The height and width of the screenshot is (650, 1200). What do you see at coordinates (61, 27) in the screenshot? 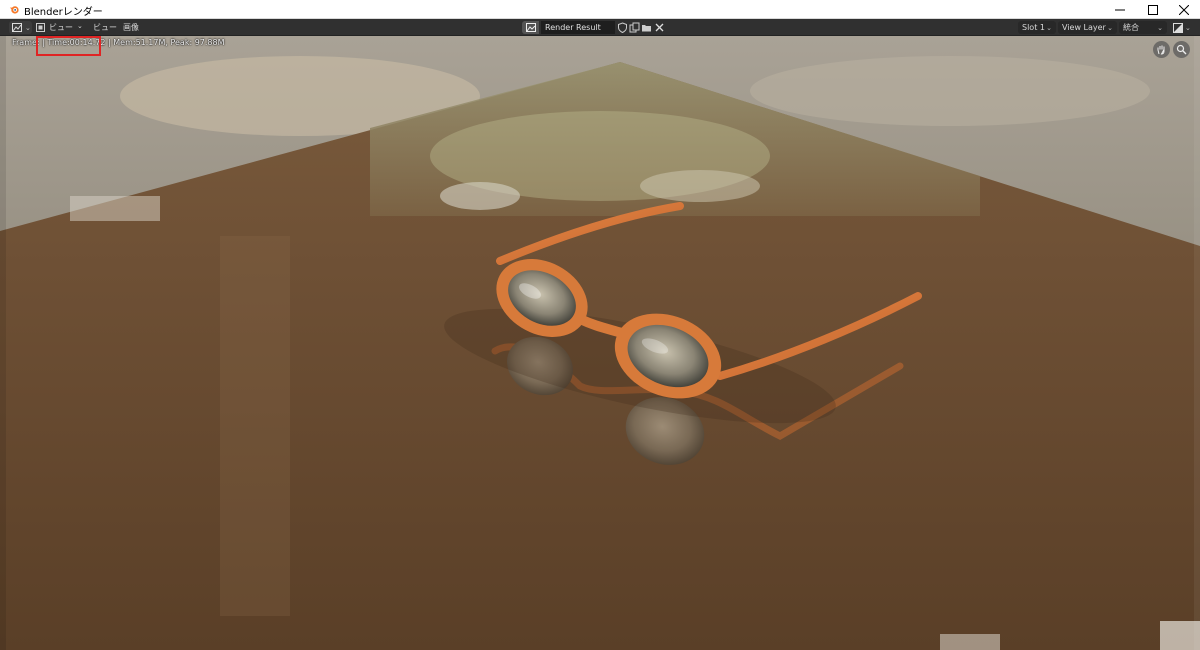
I see `menu-view: ビュー` at bounding box center [61, 27].